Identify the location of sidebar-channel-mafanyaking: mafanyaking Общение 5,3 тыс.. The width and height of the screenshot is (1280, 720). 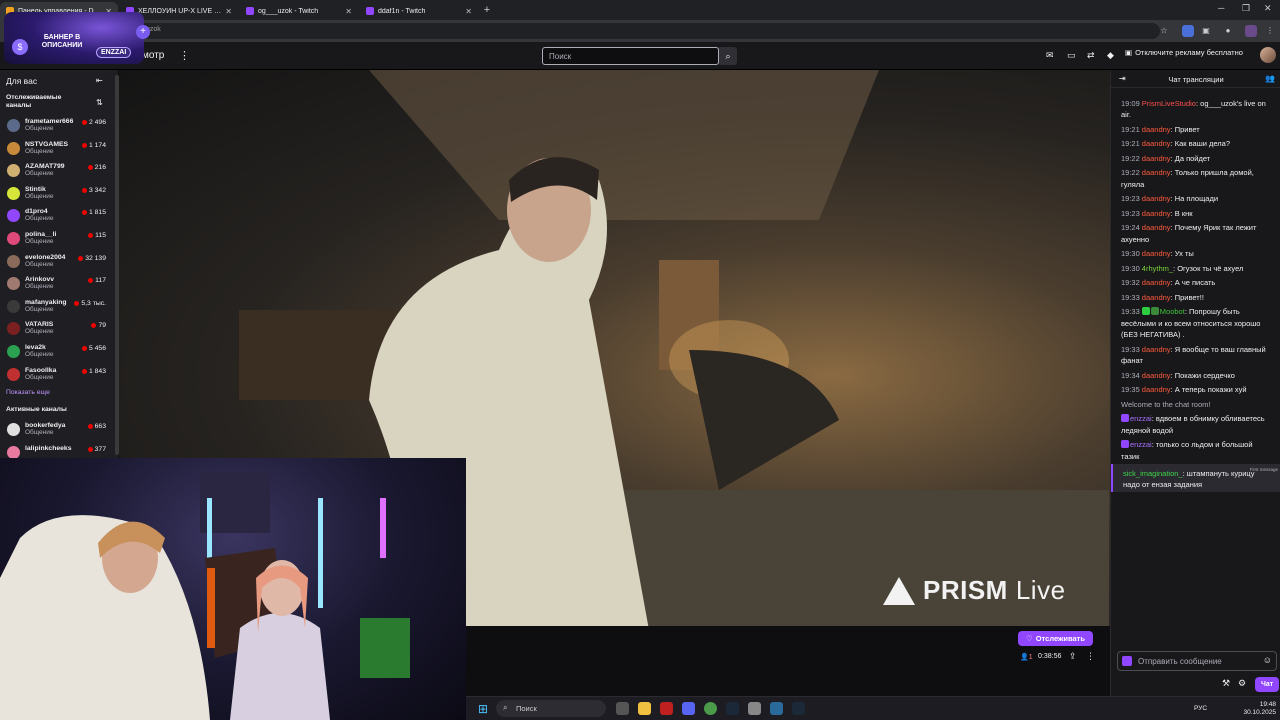
(59, 306).